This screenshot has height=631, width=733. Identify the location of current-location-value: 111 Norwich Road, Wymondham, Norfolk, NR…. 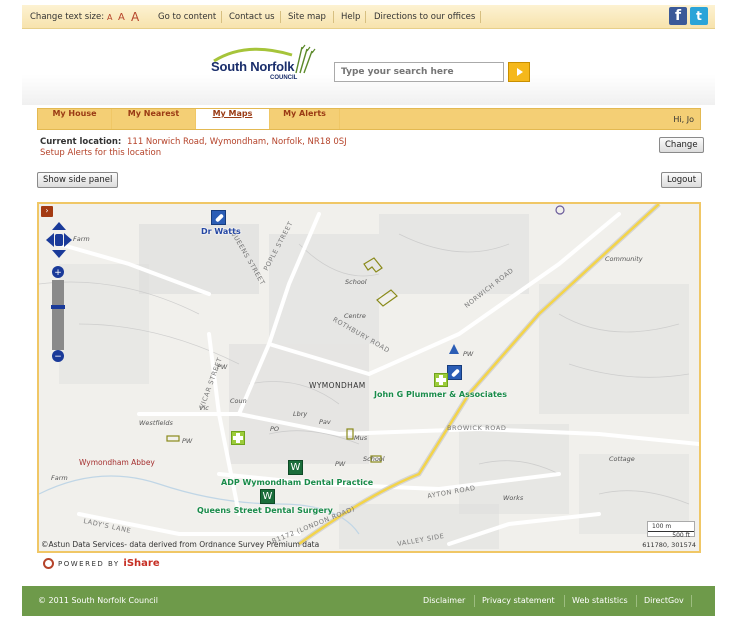
(237, 142).